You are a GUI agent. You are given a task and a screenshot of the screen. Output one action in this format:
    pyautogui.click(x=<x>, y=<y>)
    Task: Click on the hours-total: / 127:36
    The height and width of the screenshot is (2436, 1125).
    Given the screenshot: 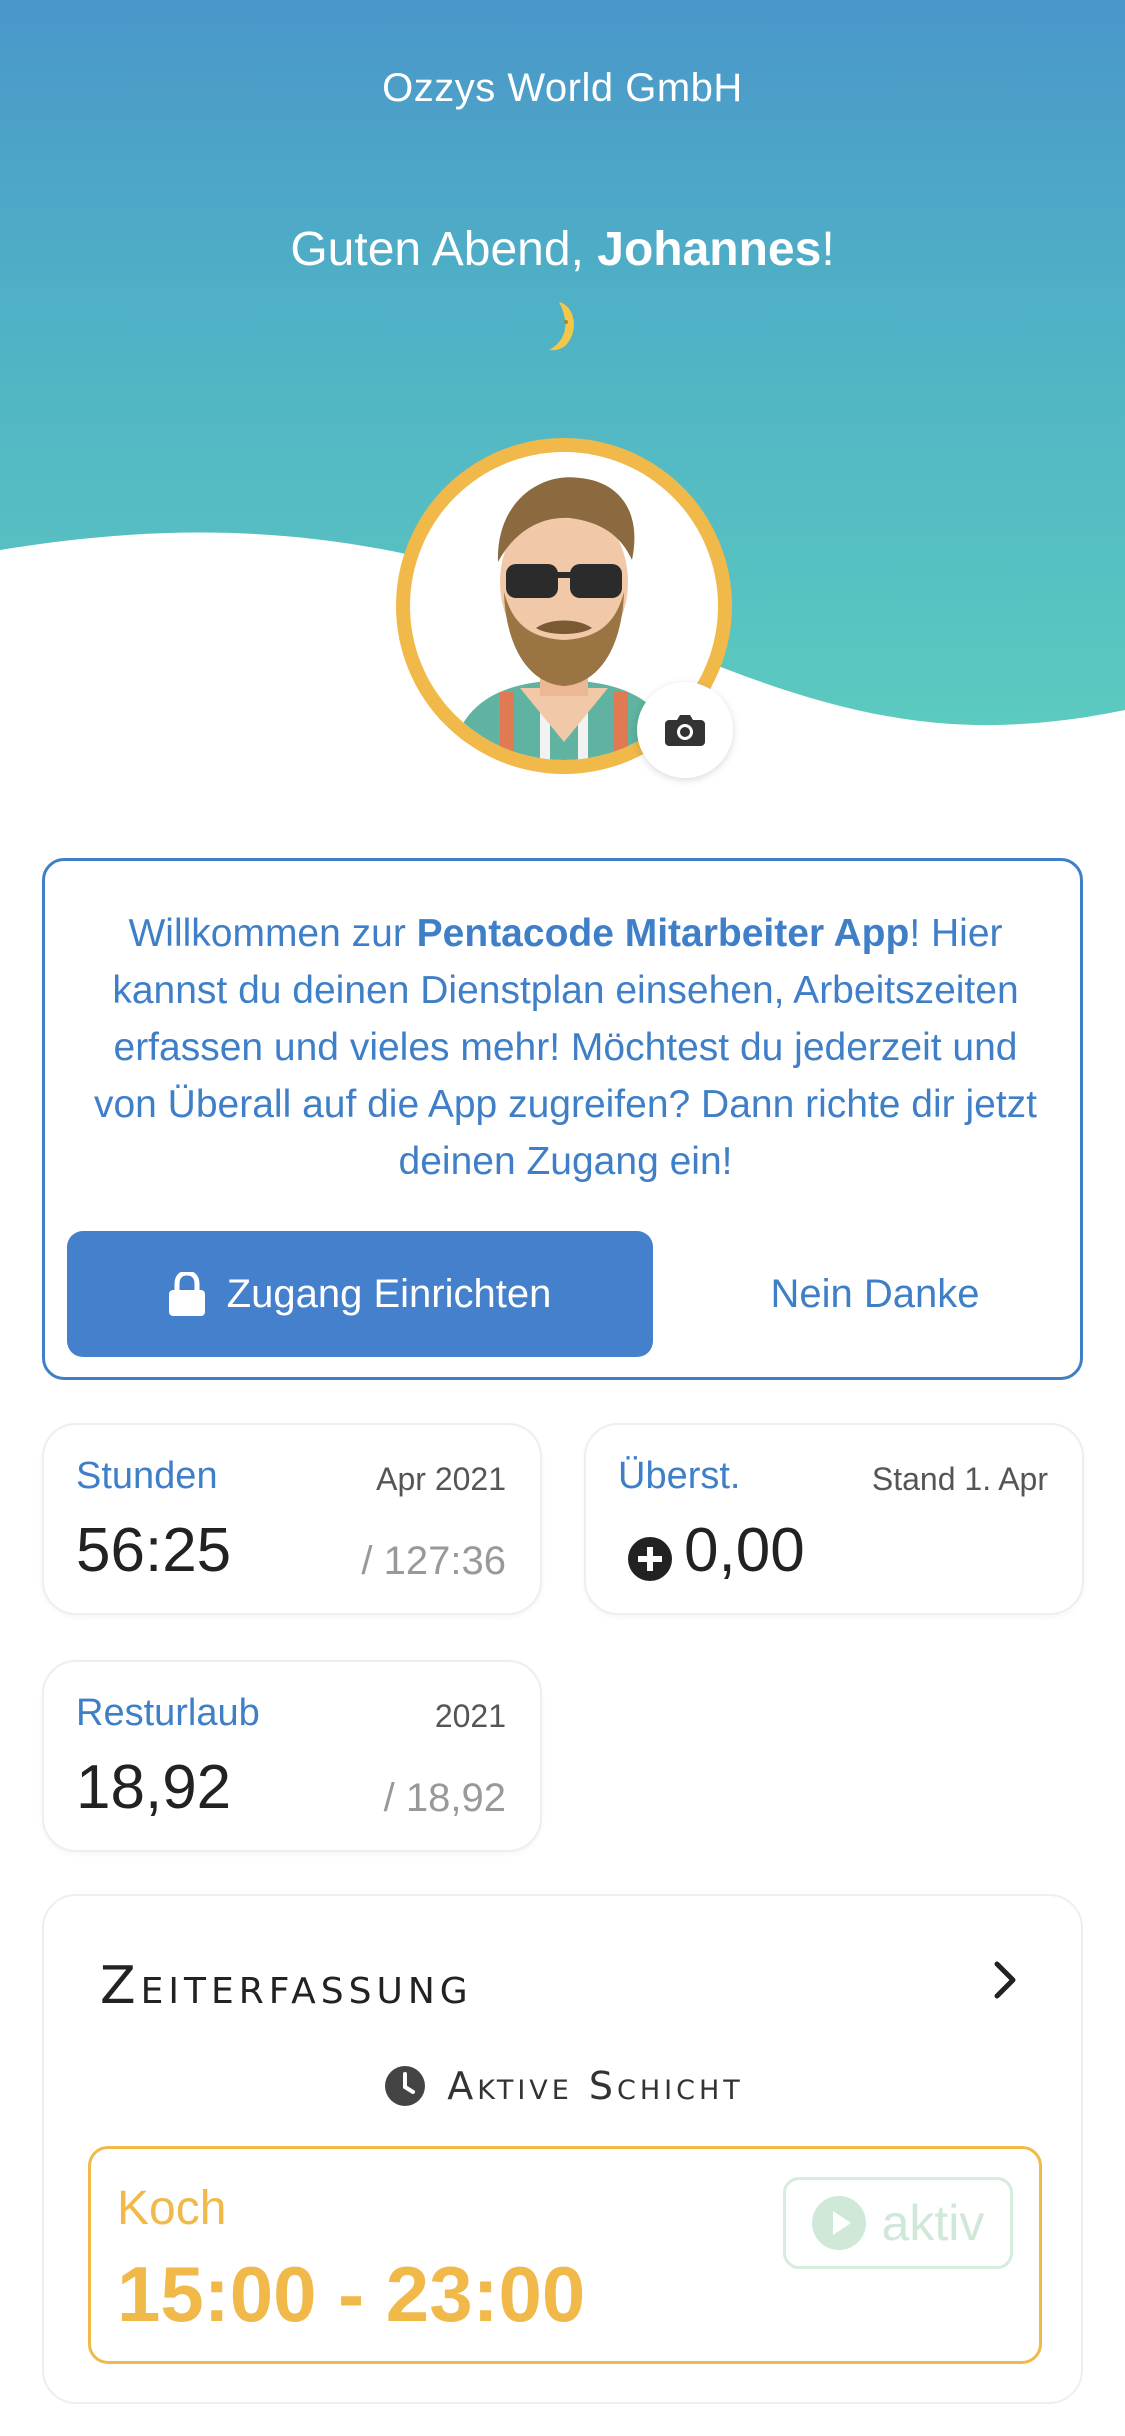 What is the action you would take?
    pyautogui.click(x=433, y=1561)
    